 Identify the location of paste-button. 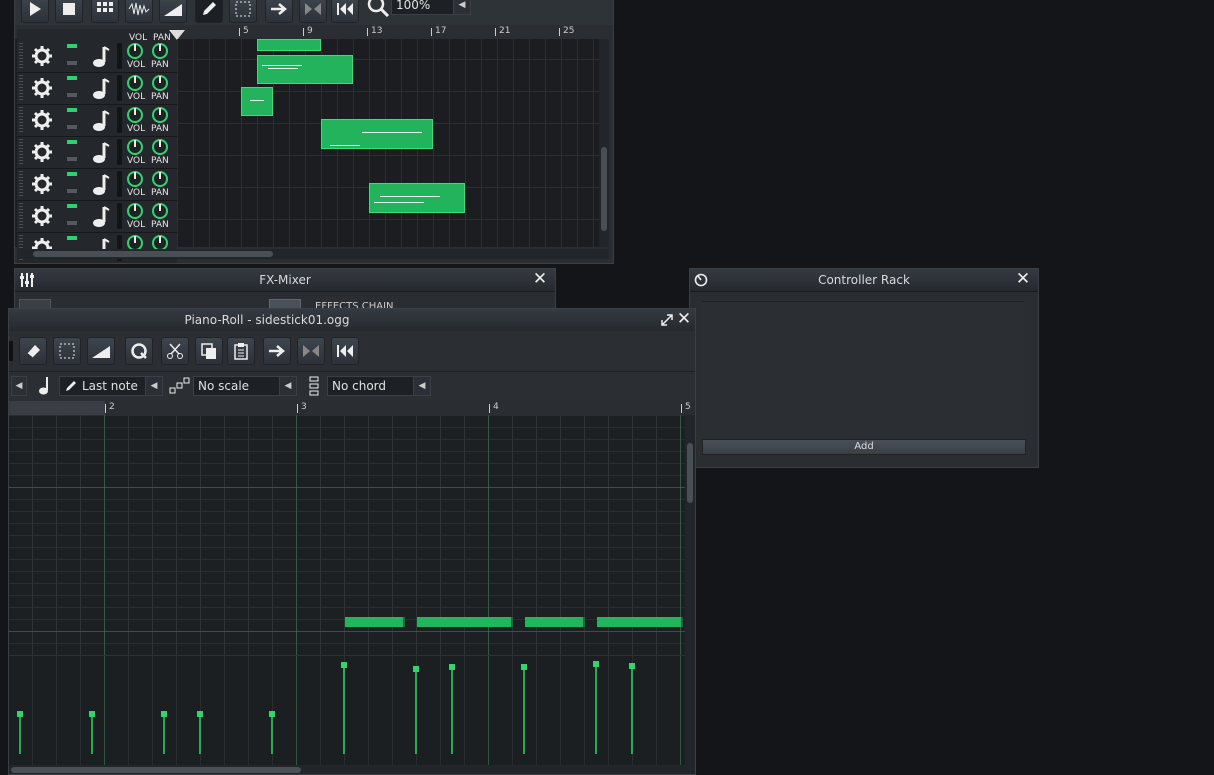
(241, 351).